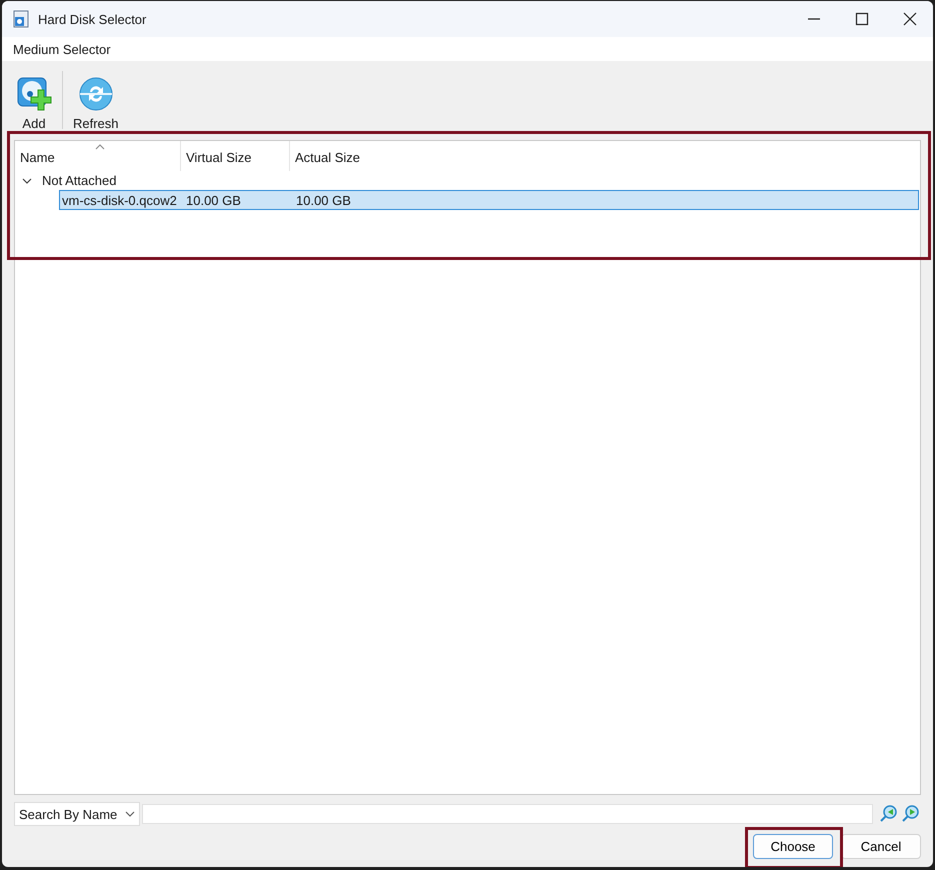 This screenshot has height=870, width=935. Describe the element at coordinates (911, 814) in the screenshot. I see `search-forward-icon` at that location.